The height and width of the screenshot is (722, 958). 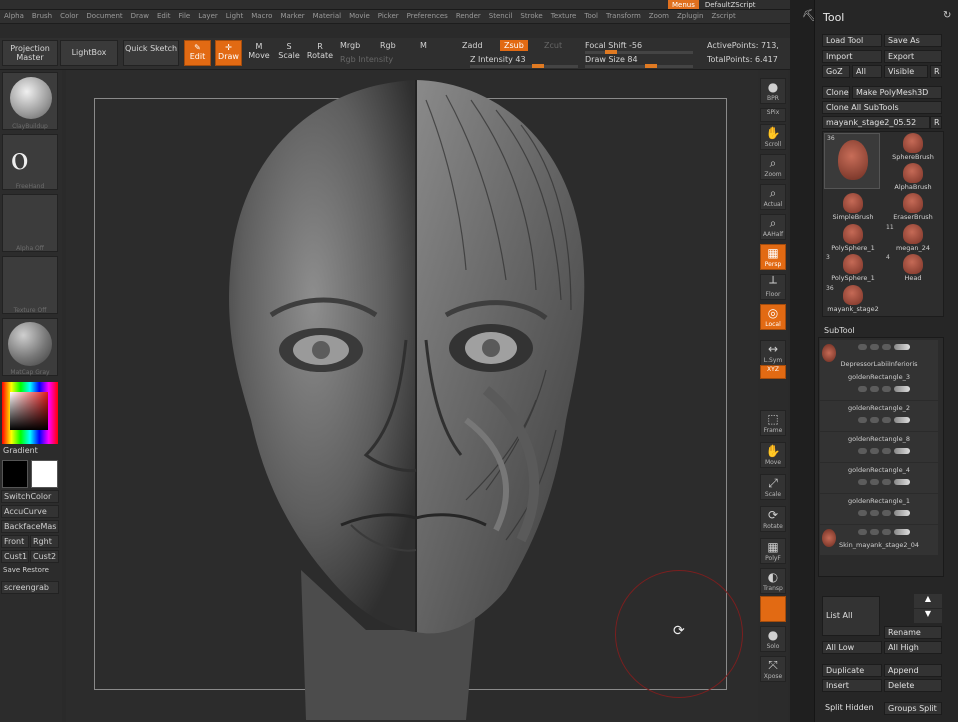 What do you see at coordinates (773, 455) in the screenshot?
I see `move-button: ✋ Move` at bounding box center [773, 455].